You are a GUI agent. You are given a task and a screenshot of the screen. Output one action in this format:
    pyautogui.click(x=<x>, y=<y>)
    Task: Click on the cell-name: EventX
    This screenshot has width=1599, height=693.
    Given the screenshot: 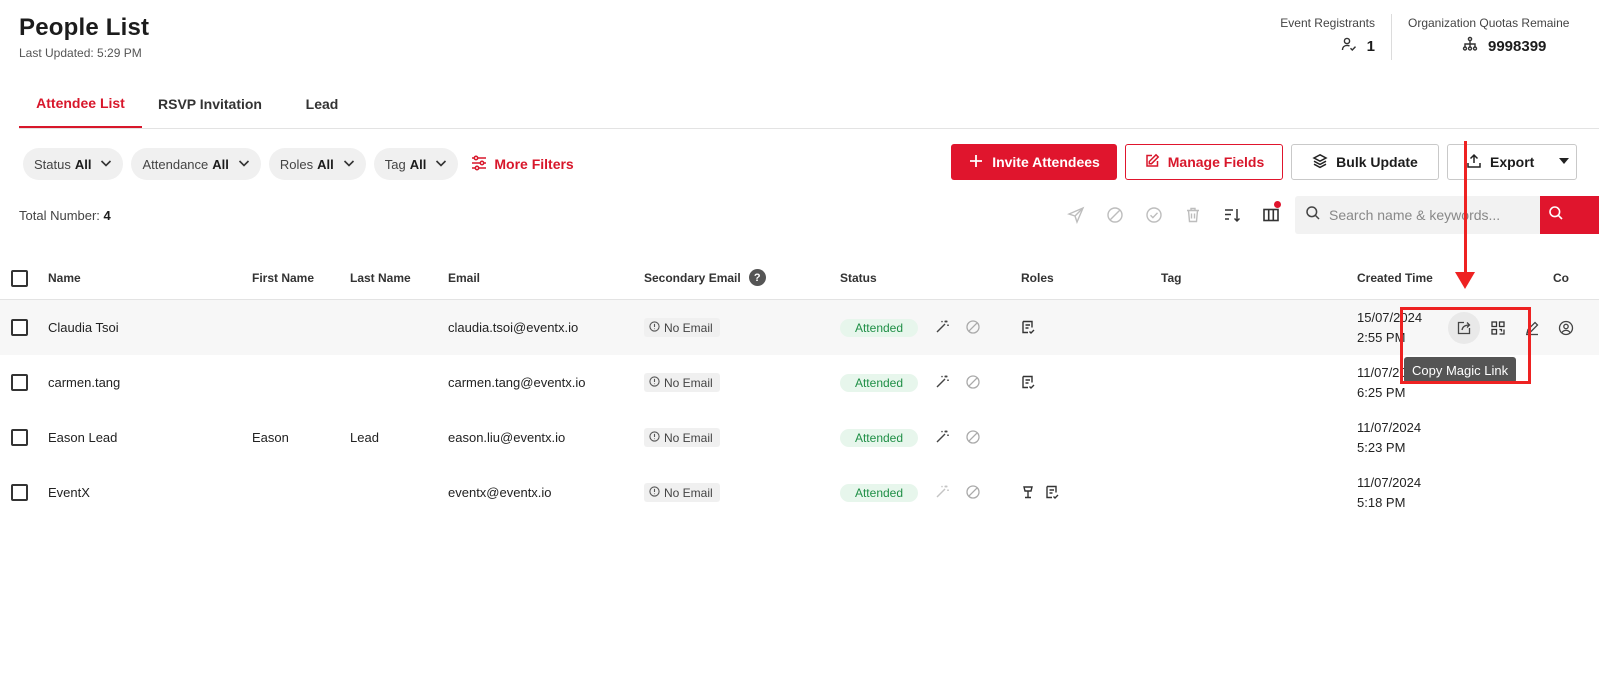 What is the action you would take?
    pyautogui.click(x=69, y=492)
    